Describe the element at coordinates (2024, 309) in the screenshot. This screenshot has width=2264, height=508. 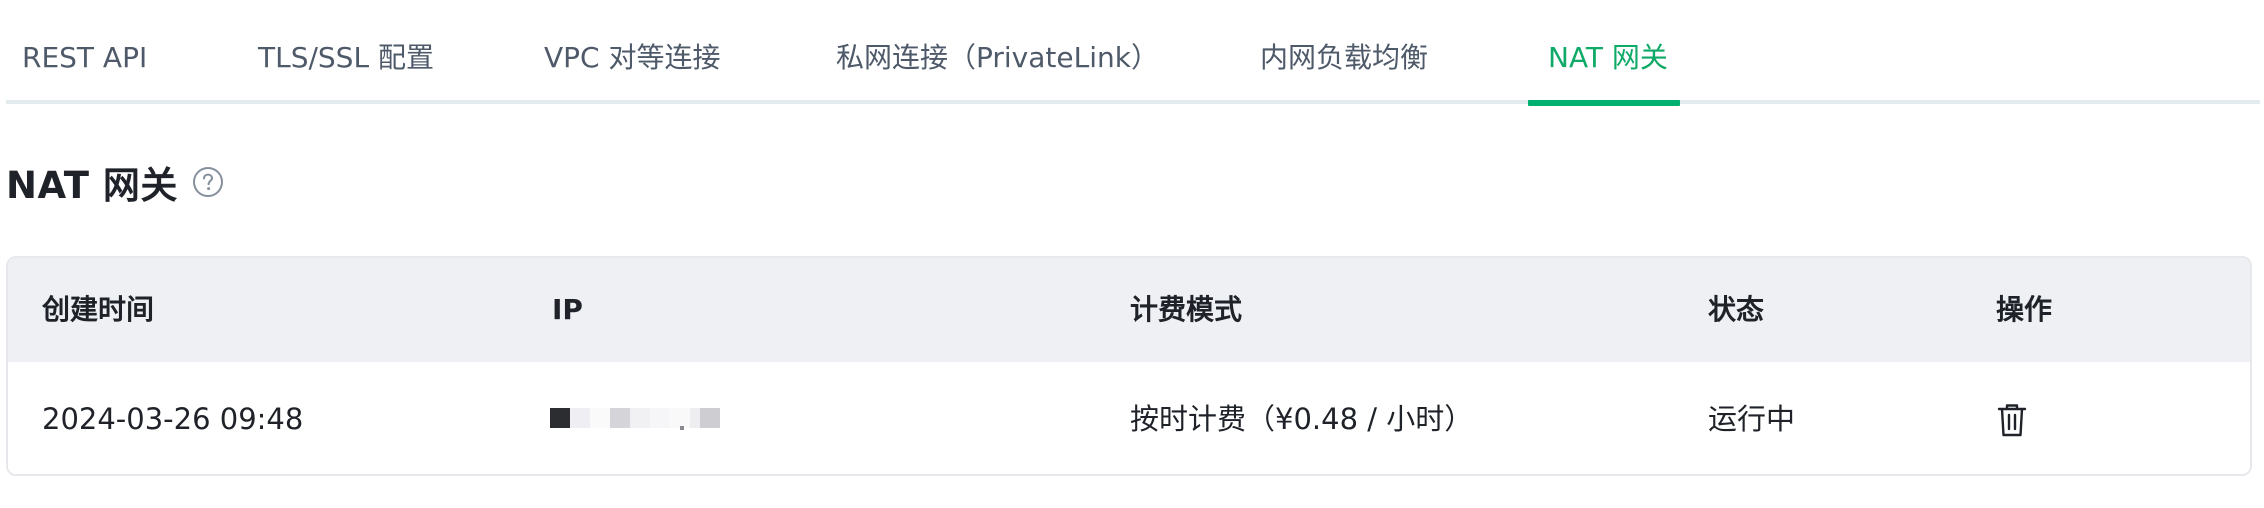
I see `column-header-actions: 操作` at that location.